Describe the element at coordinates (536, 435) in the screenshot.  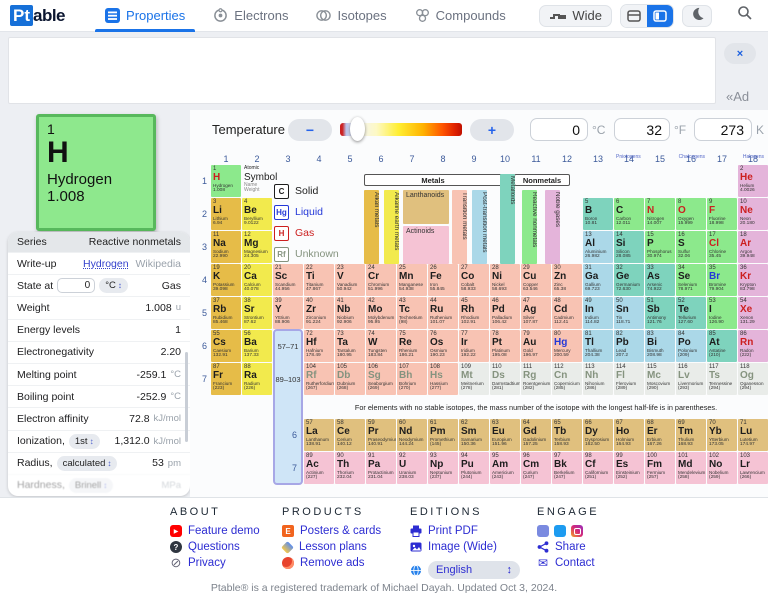
I see `element-tile-Gd: 64 Gd Gadolinium 157.25` at that location.